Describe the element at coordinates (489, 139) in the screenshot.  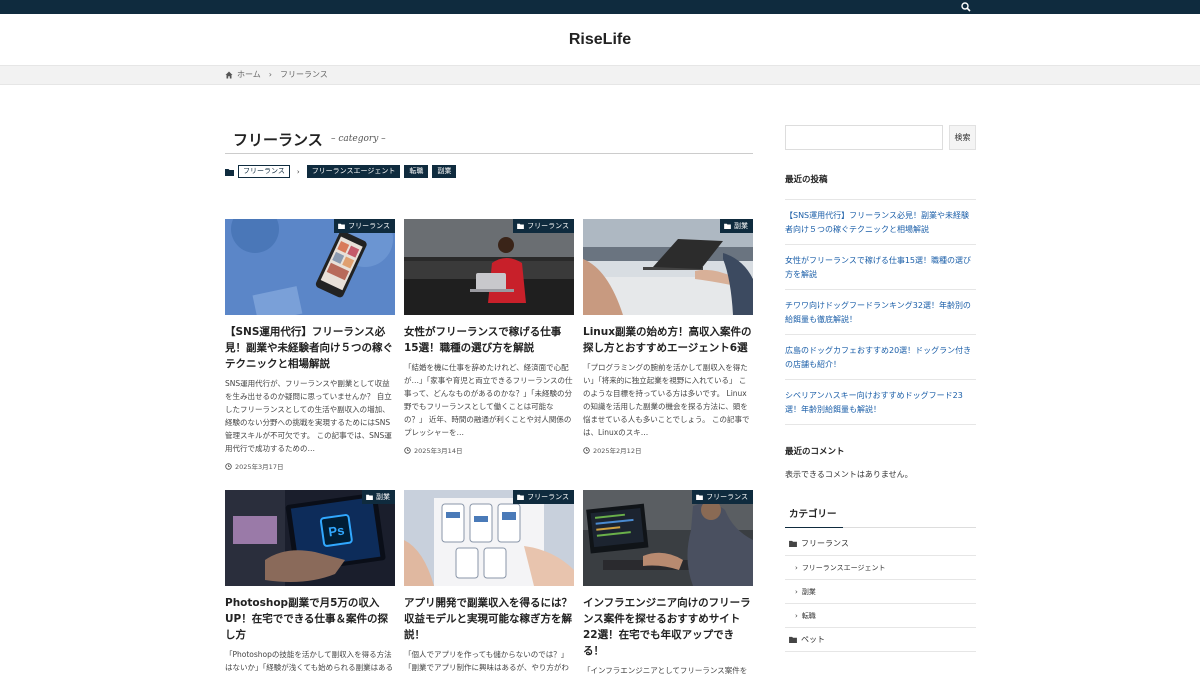
I see `page-heading: フリーランス – category –` at that location.